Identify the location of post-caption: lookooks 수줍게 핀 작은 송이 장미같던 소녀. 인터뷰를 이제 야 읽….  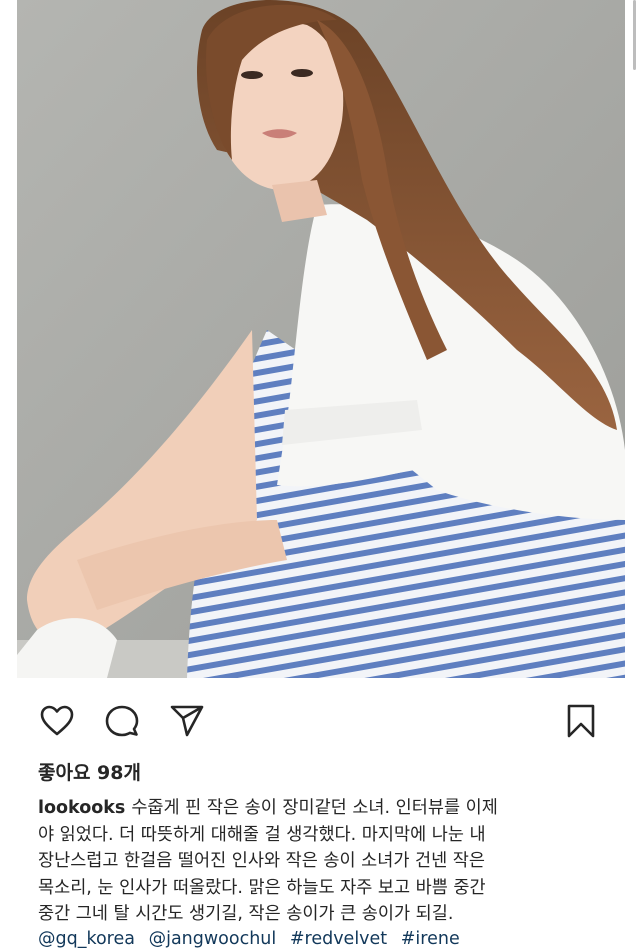
(323, 861).